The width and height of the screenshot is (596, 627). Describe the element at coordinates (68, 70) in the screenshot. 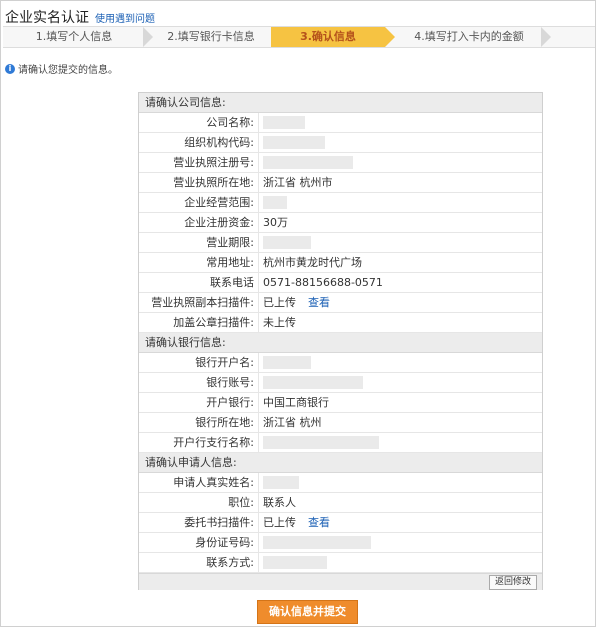

I see `notice-text: 请确认您提交的信息。` at that location.